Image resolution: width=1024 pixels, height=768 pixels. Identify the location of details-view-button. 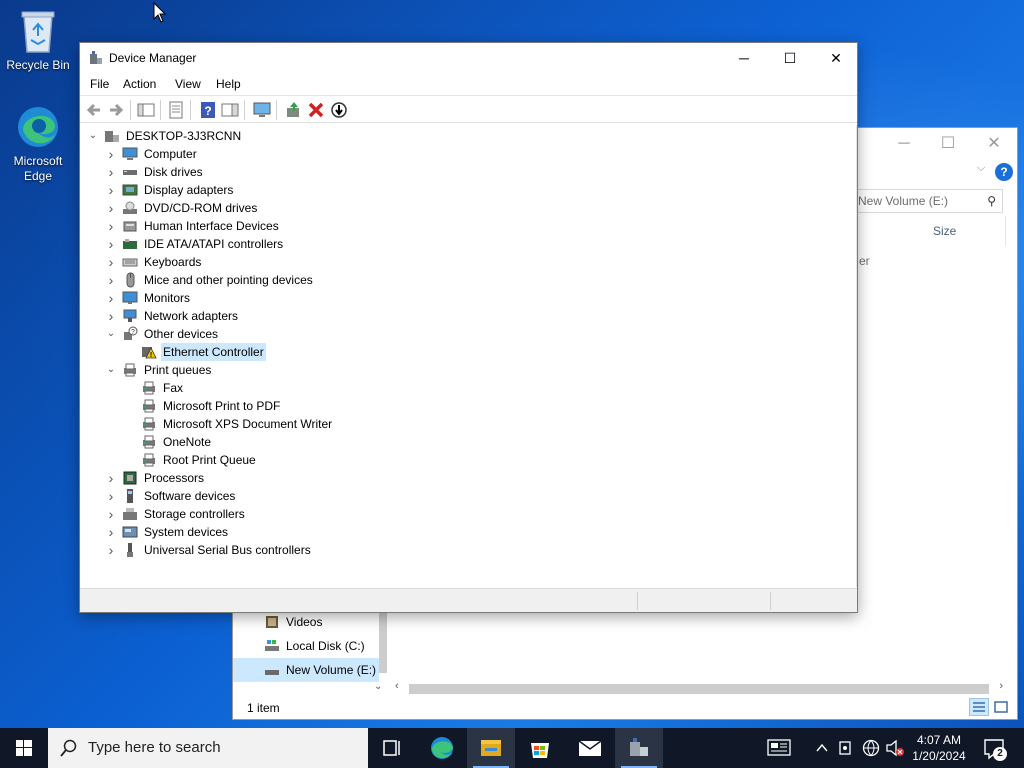
(979, 707).